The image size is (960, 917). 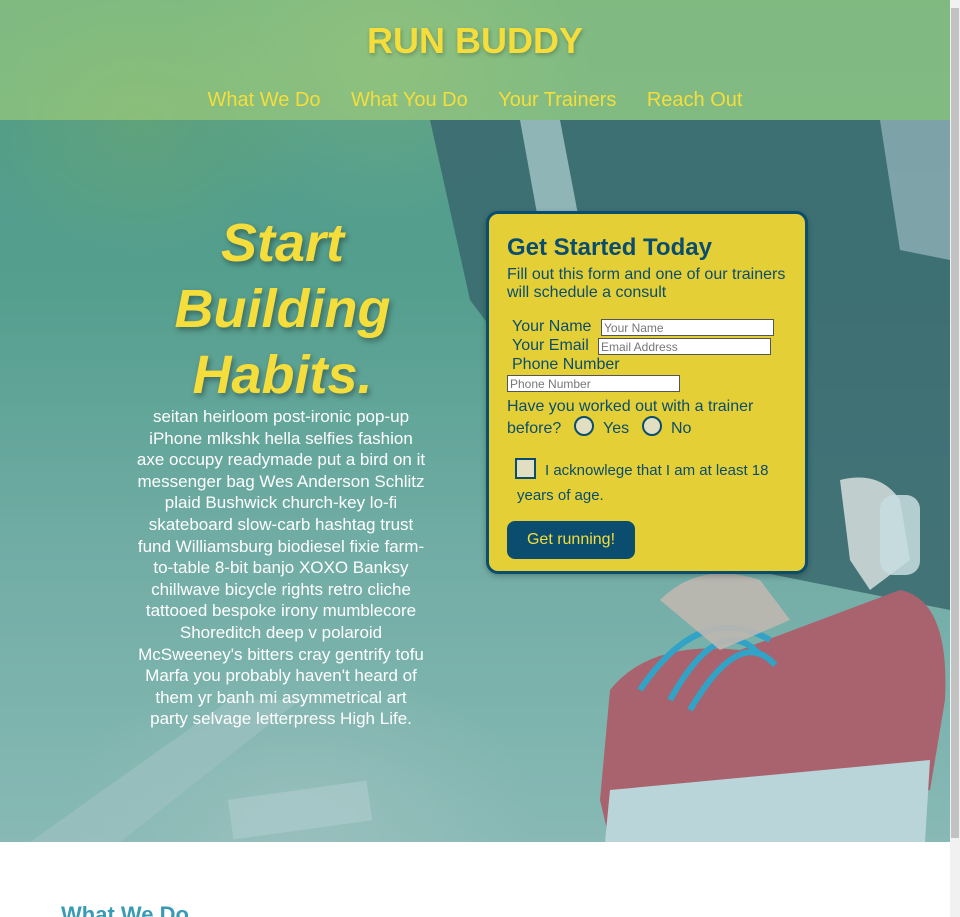 What do you see at coordinates (264, 100) in the screenshot?
I see `nav-link-what-we-do: What We Do` at bounding box center [264, 100].